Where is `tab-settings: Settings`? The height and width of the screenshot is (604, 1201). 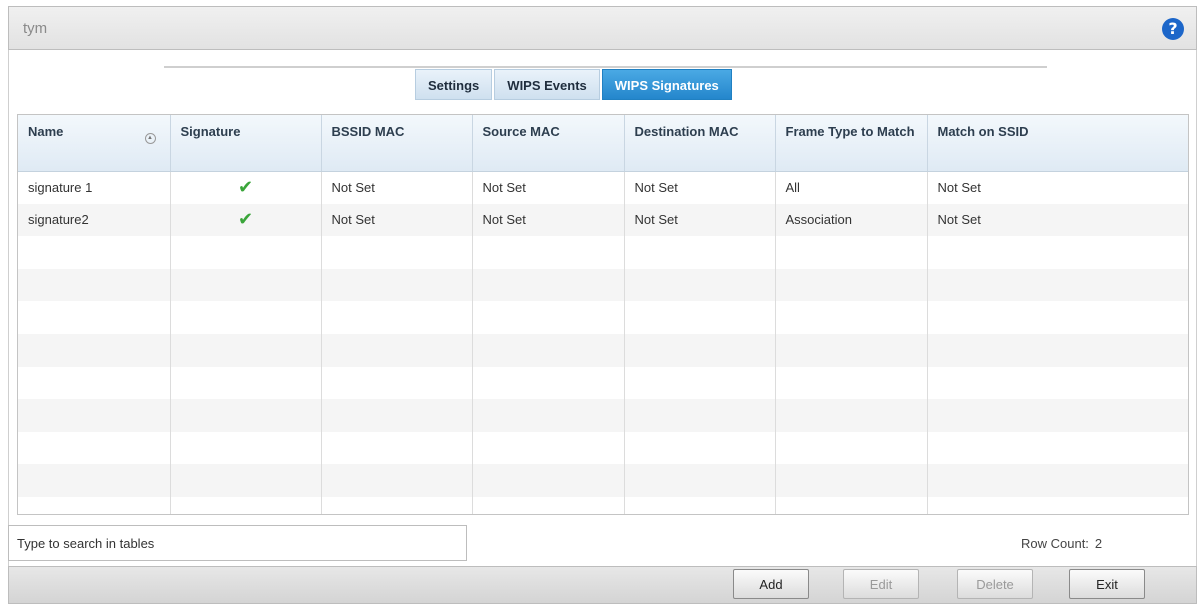
tab-settings: Settings is located at coordinates (454, 84).